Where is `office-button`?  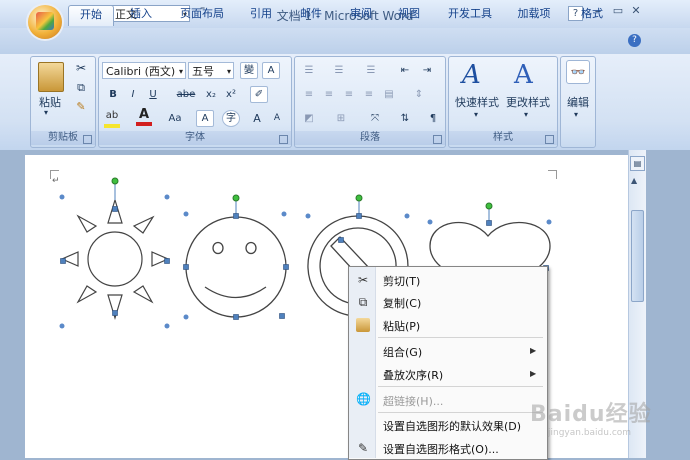 office-button is located at coordinates (45, 22).